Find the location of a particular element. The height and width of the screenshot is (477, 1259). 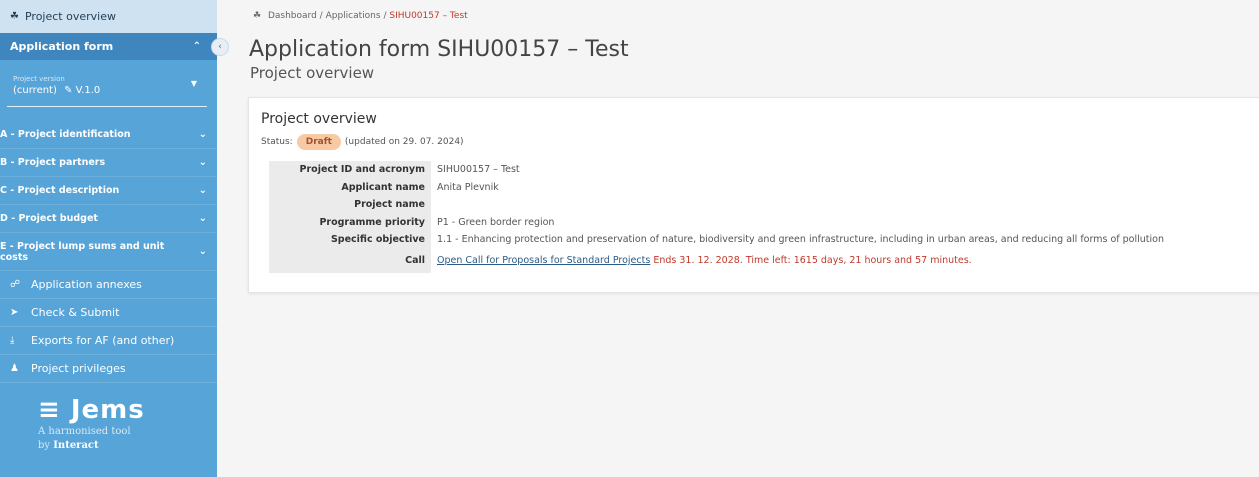

project-version-label: Project version is located at coordinates (39, 79).